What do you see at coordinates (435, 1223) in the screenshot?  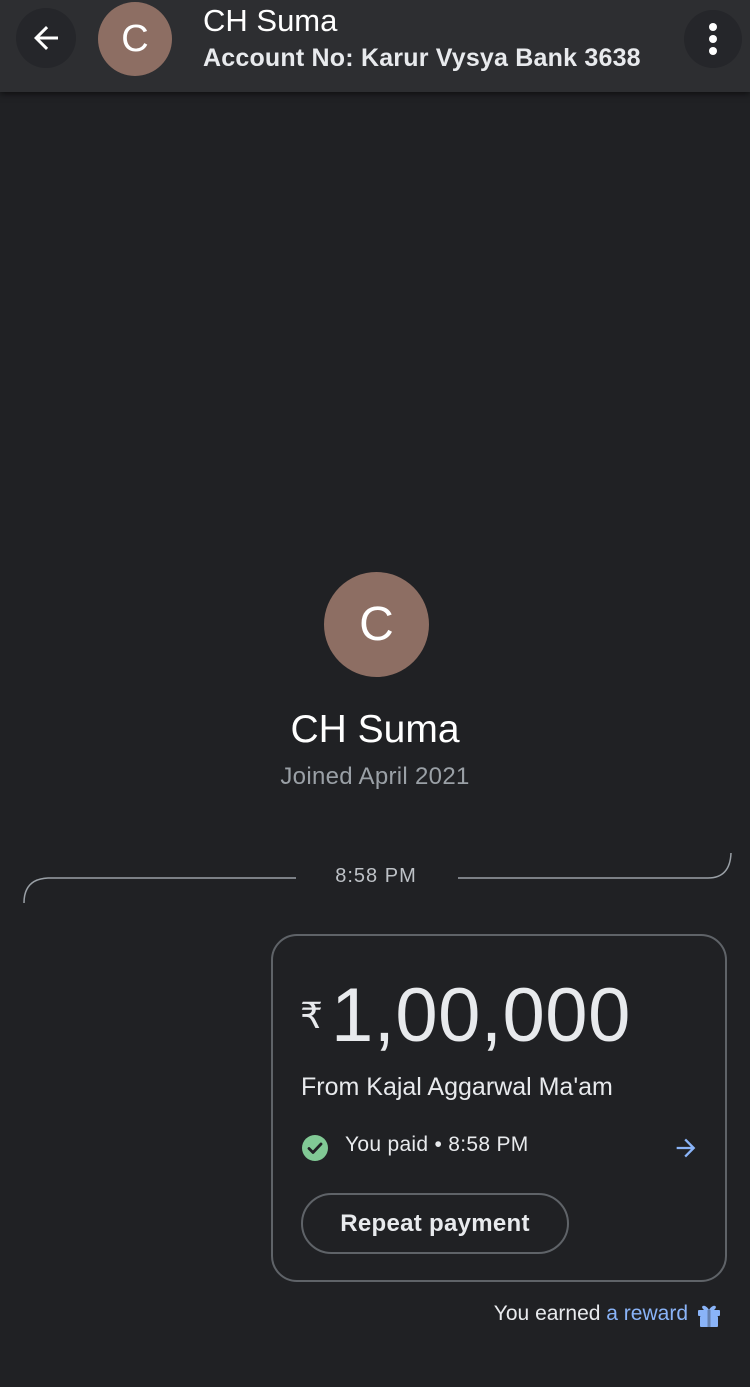 I see `repeat-payment-button: Repeat payment` at bounding box center [435, 1223].